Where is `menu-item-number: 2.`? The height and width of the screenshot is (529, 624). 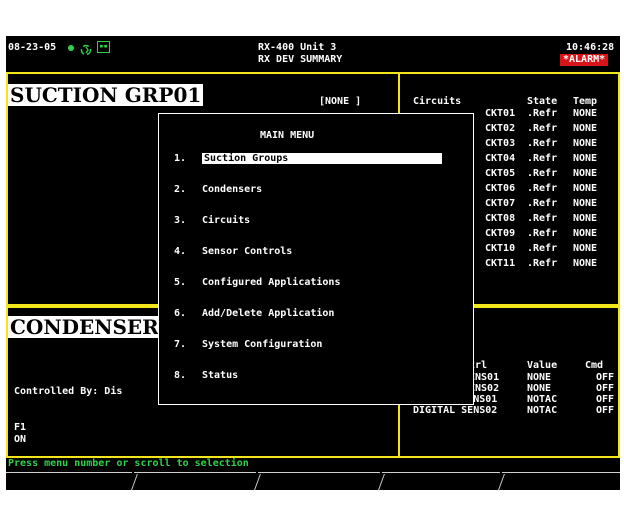
menu-item-number: 2. is located at coordinates (180, 189).